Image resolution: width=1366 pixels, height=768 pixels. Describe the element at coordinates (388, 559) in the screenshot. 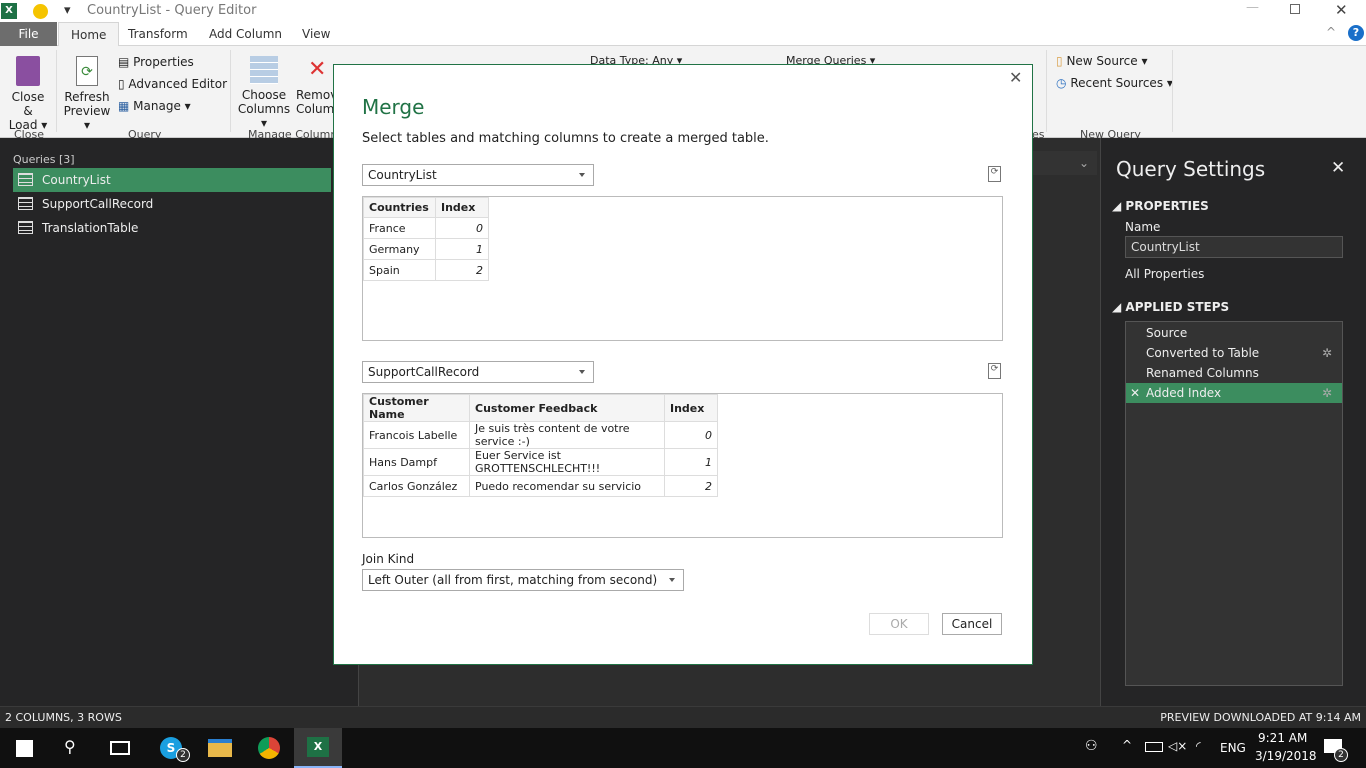

I see `join-kind-label: Join Kind` at that location.